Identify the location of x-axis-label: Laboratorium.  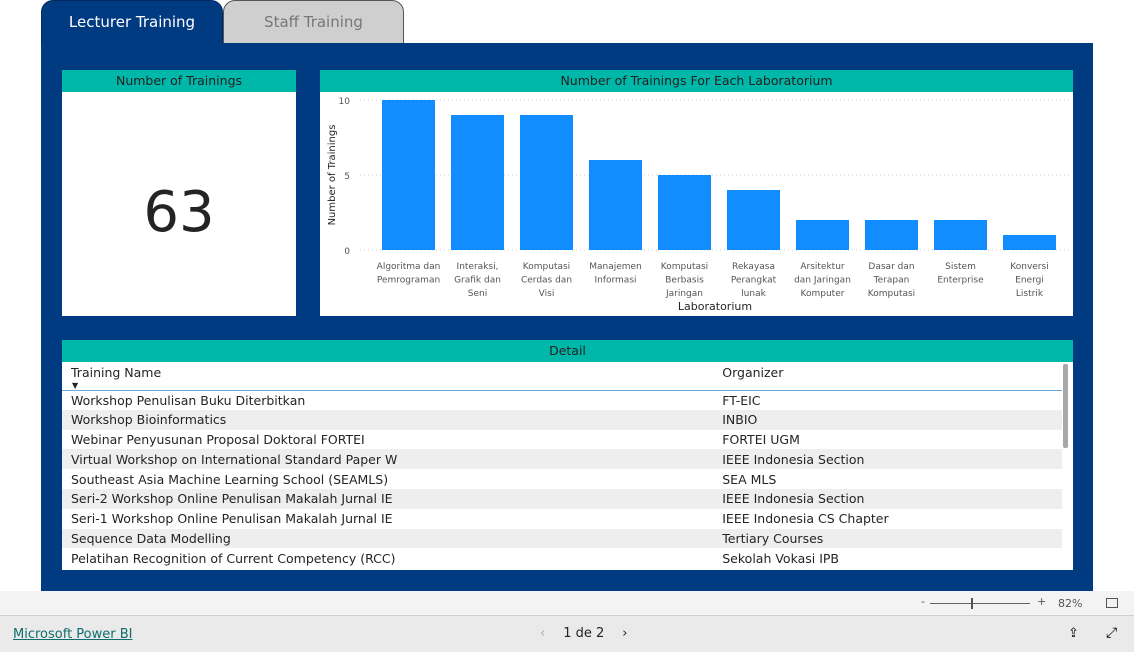
(715, 306).